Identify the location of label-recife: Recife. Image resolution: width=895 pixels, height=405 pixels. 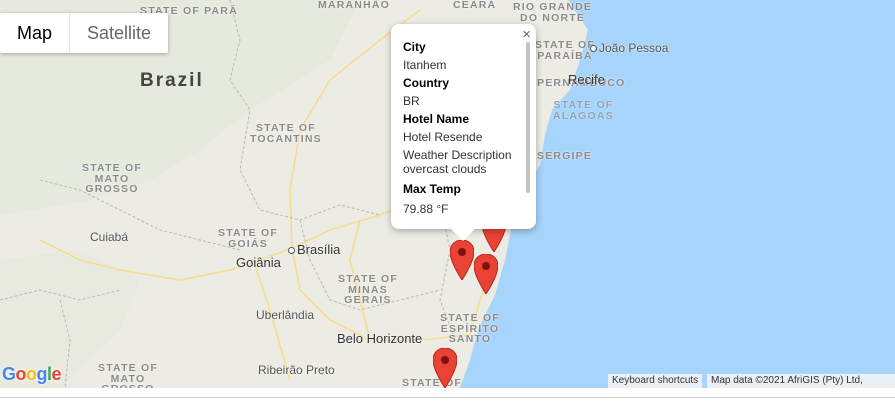
(586, 79).